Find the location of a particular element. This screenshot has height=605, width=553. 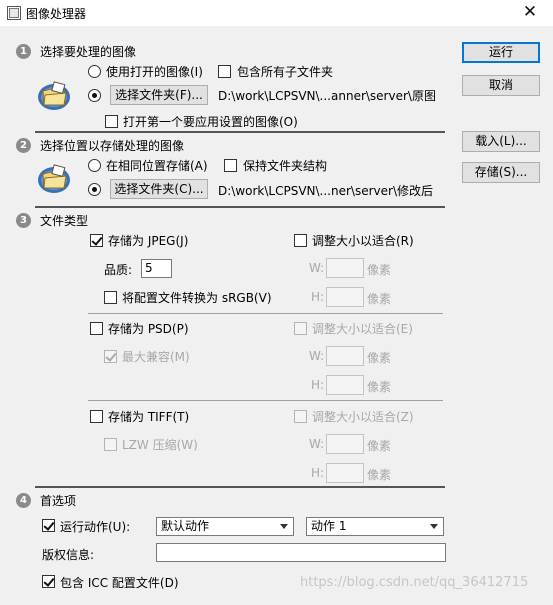

app-icon is located at coordinates (14, 13).